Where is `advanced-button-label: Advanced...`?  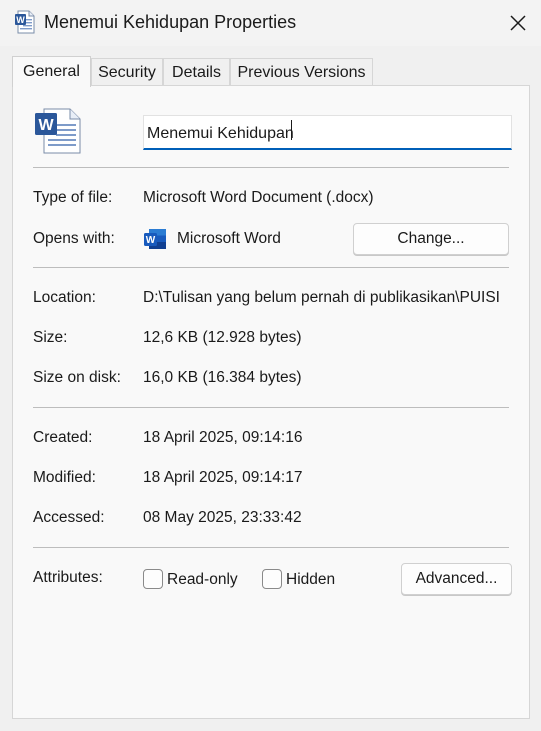
advanced-button-label: Advanced... is located at coordinates (456, 578).